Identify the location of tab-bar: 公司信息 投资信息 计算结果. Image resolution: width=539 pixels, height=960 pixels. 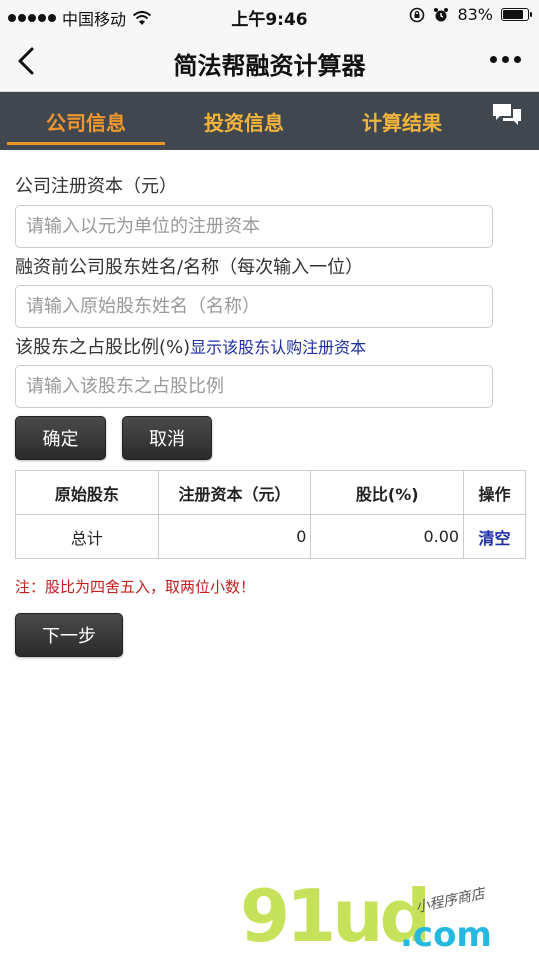
(269, 121).